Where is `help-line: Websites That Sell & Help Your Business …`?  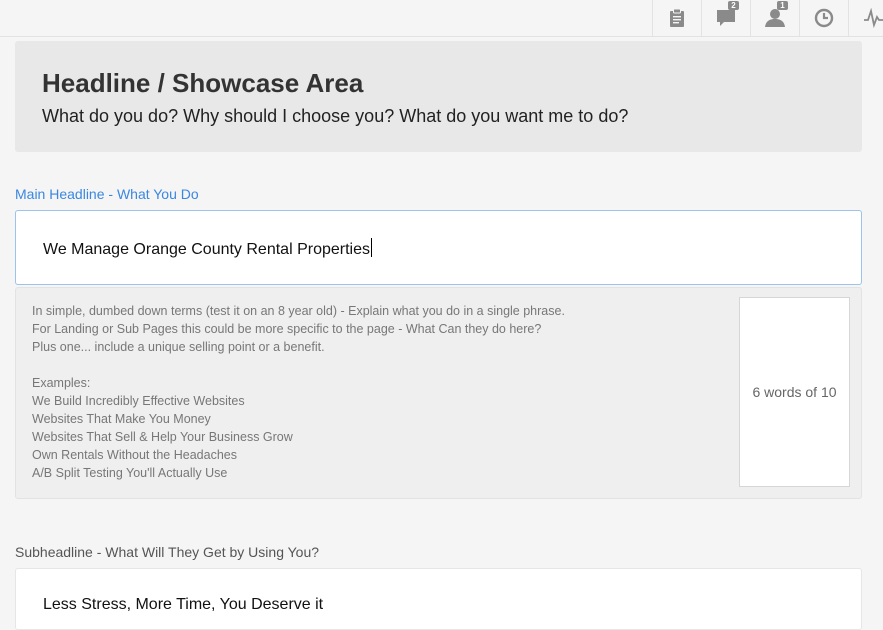 help-line: Websites That Sell & Help Your Business … is located at coordinates (162, 437).